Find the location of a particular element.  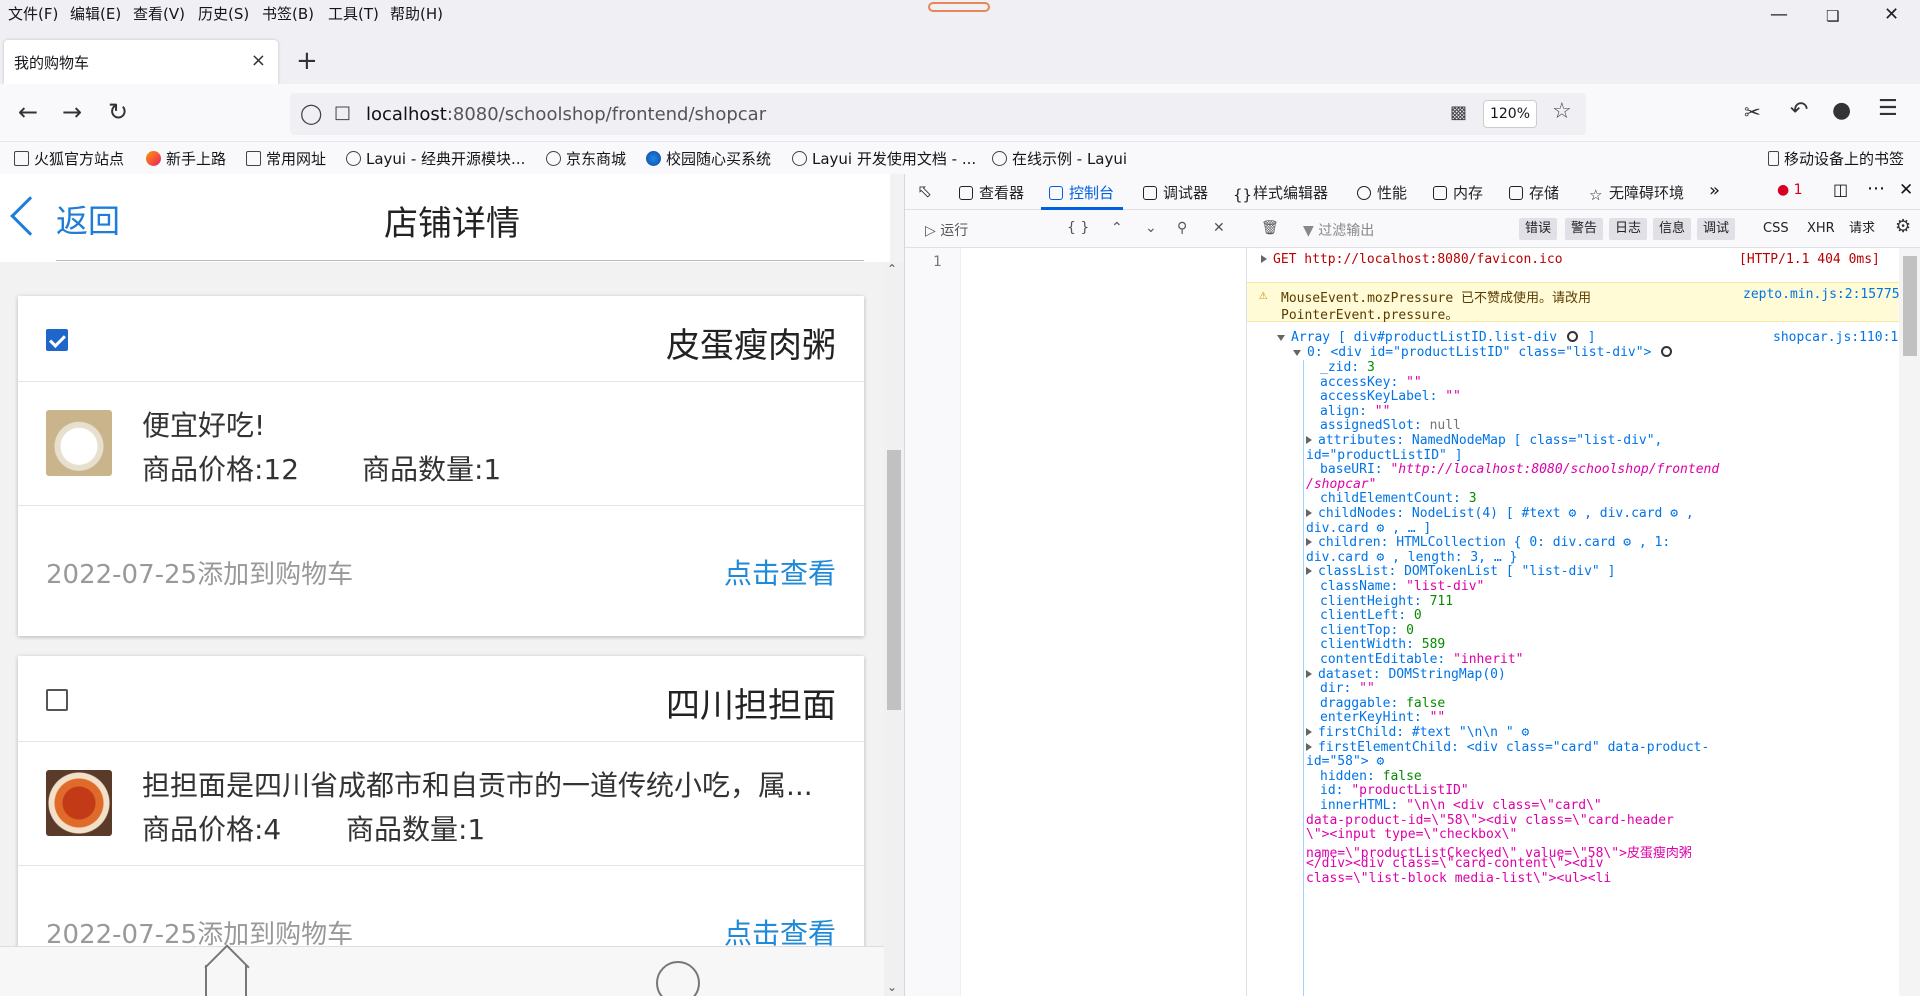

tab-accessibility: ☆ 无障碍环境 is located at coordinates (1636, 193).